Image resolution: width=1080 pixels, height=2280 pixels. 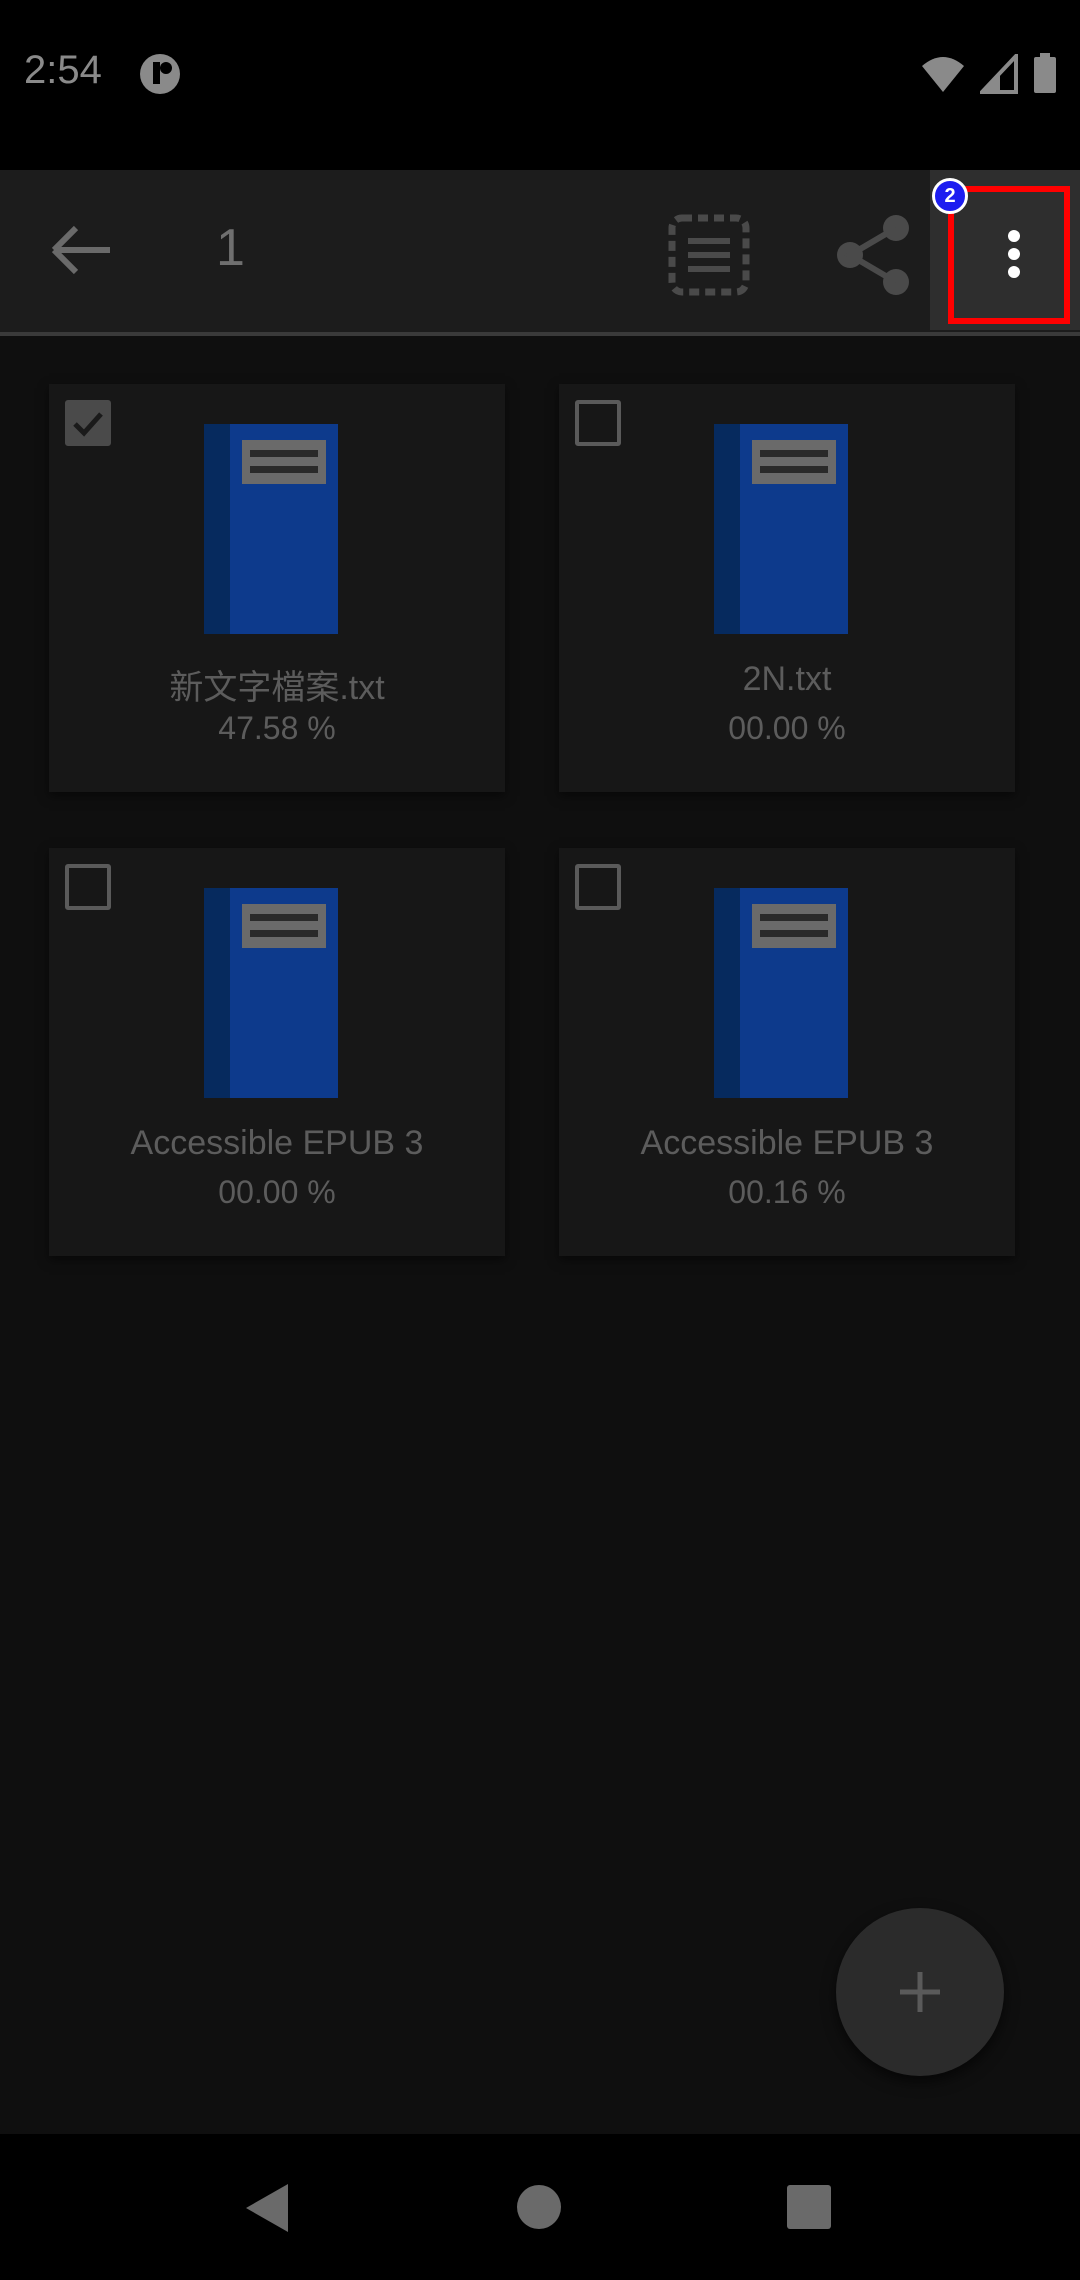 I want to click on app-notification-icon, so click(x=160, y=74).